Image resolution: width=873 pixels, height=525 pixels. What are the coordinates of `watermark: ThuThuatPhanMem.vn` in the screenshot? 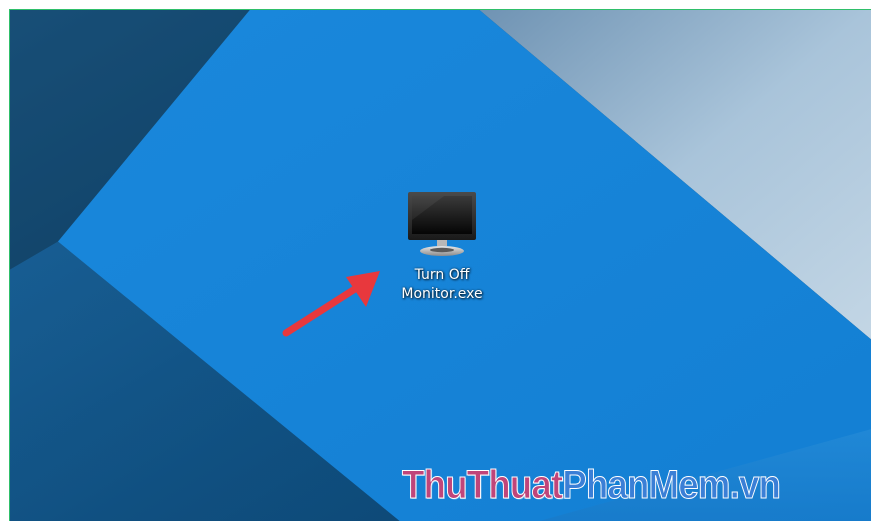 It's located at (592, 485).